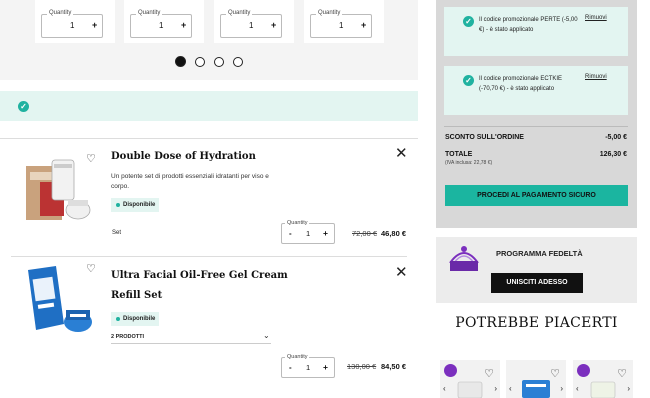 The height and width of the screenshot is (398, 650). What do you see at coordinates (536, 323) in the screenshot?
I see `recommendations-title: POTREBBE PIACERTI` at bounding box center [536, 323].